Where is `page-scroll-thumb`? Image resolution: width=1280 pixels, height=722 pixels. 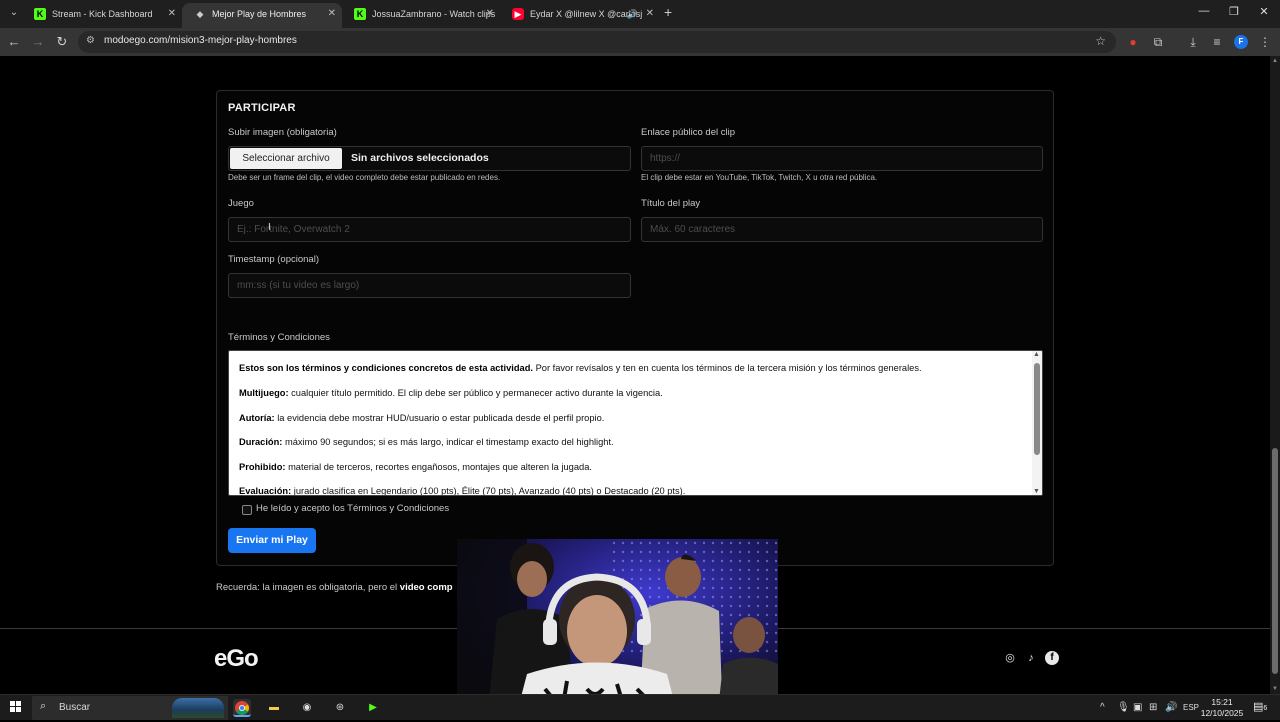
page-scroll-thumb is located at coordinates (1275, 561).